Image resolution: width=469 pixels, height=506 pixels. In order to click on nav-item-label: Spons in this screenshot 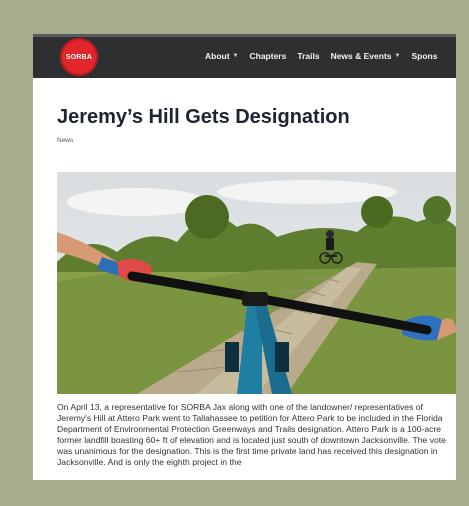, I will do `click(424, 56)`.